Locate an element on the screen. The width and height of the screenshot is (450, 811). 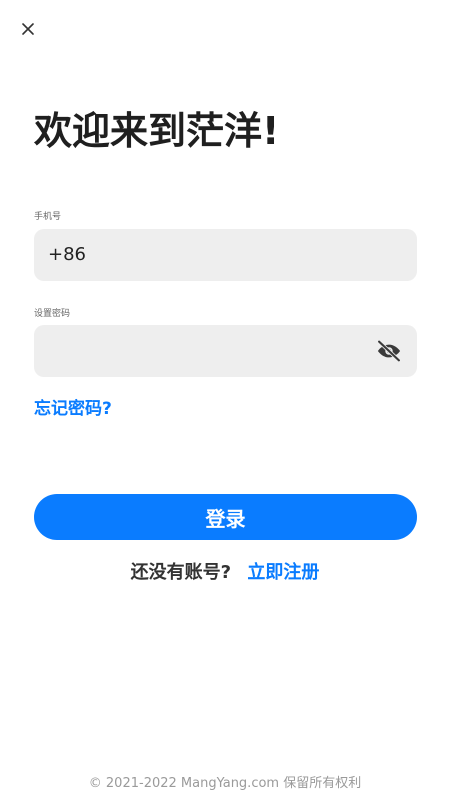
country-code-prefix: +86 is located at coordinates (67, 255).